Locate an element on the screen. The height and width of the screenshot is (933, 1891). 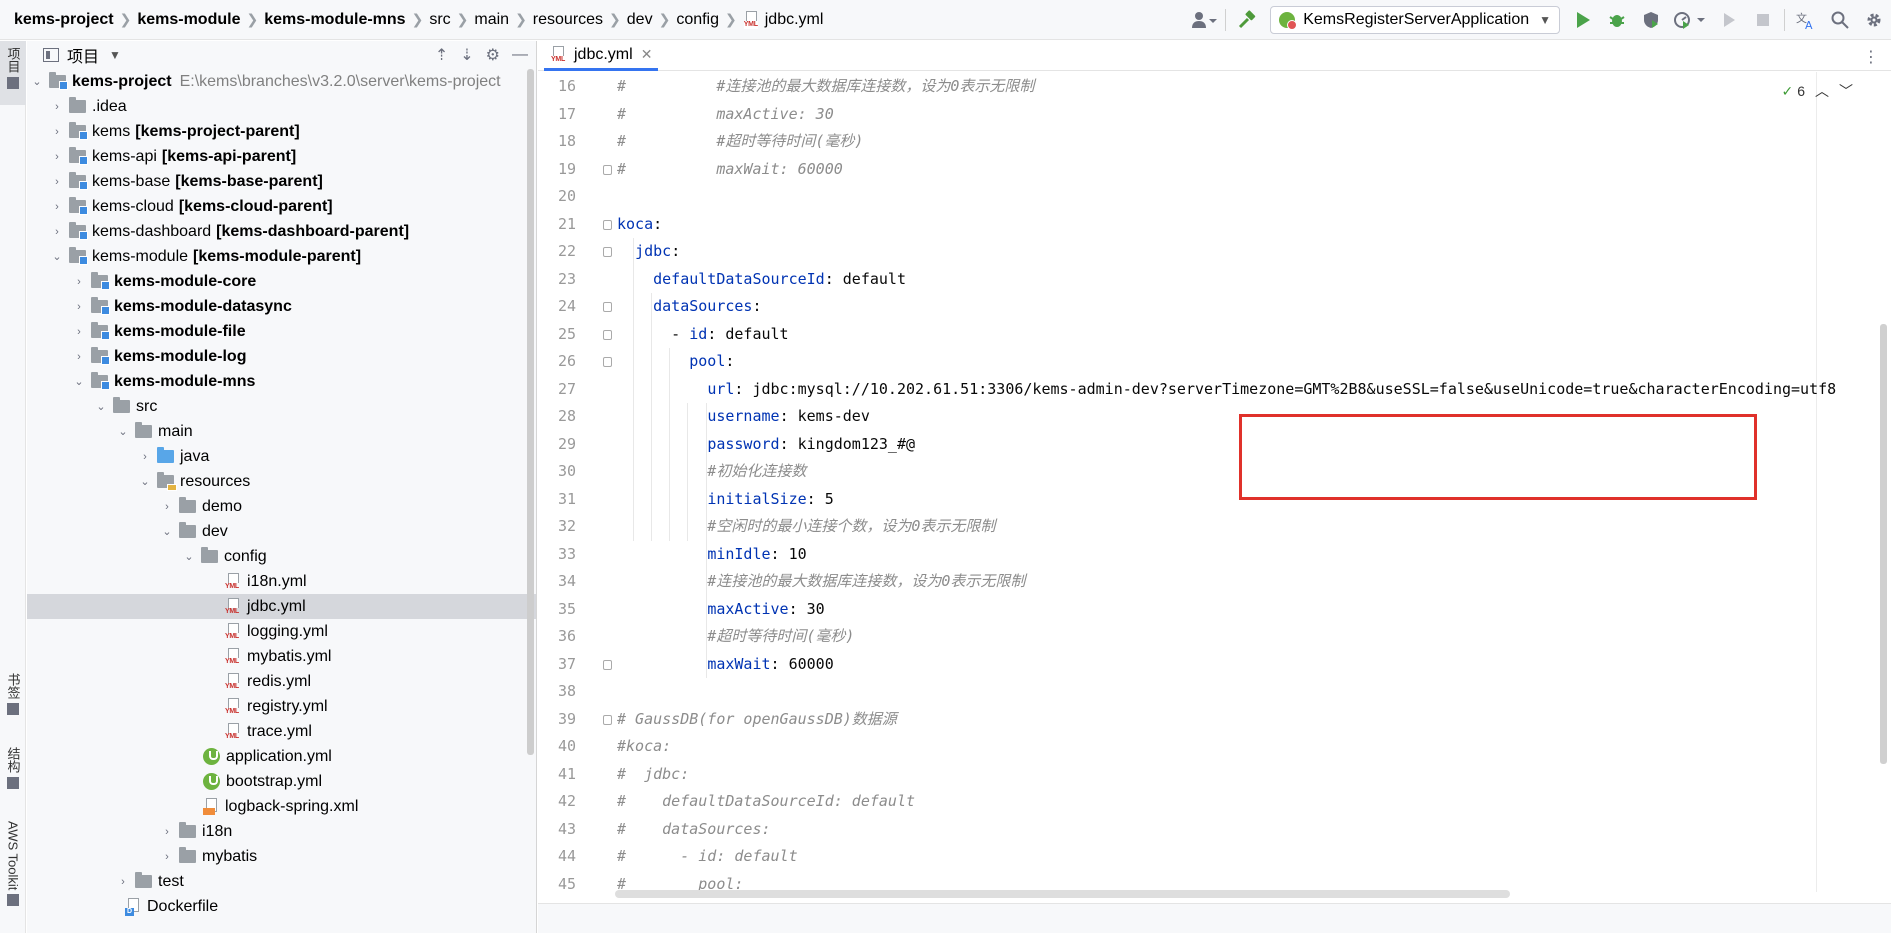
tree-node: D Dockerfile is located at coordinates (281, 906).